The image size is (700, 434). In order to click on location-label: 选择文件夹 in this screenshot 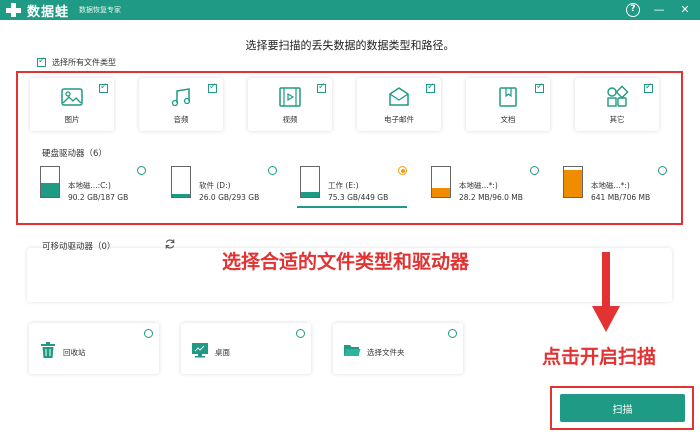, I will do `click(386, 352)`.